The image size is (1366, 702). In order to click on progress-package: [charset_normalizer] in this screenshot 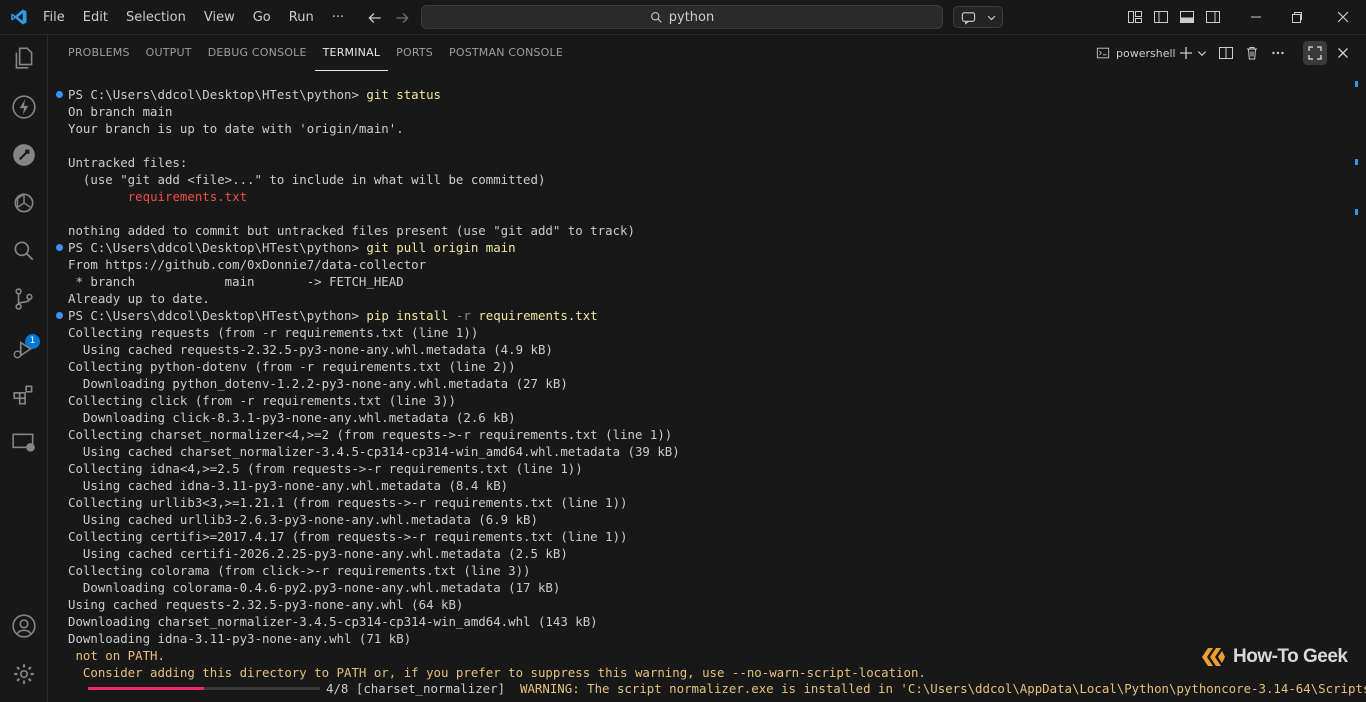, I will do `click(430, 688)`.